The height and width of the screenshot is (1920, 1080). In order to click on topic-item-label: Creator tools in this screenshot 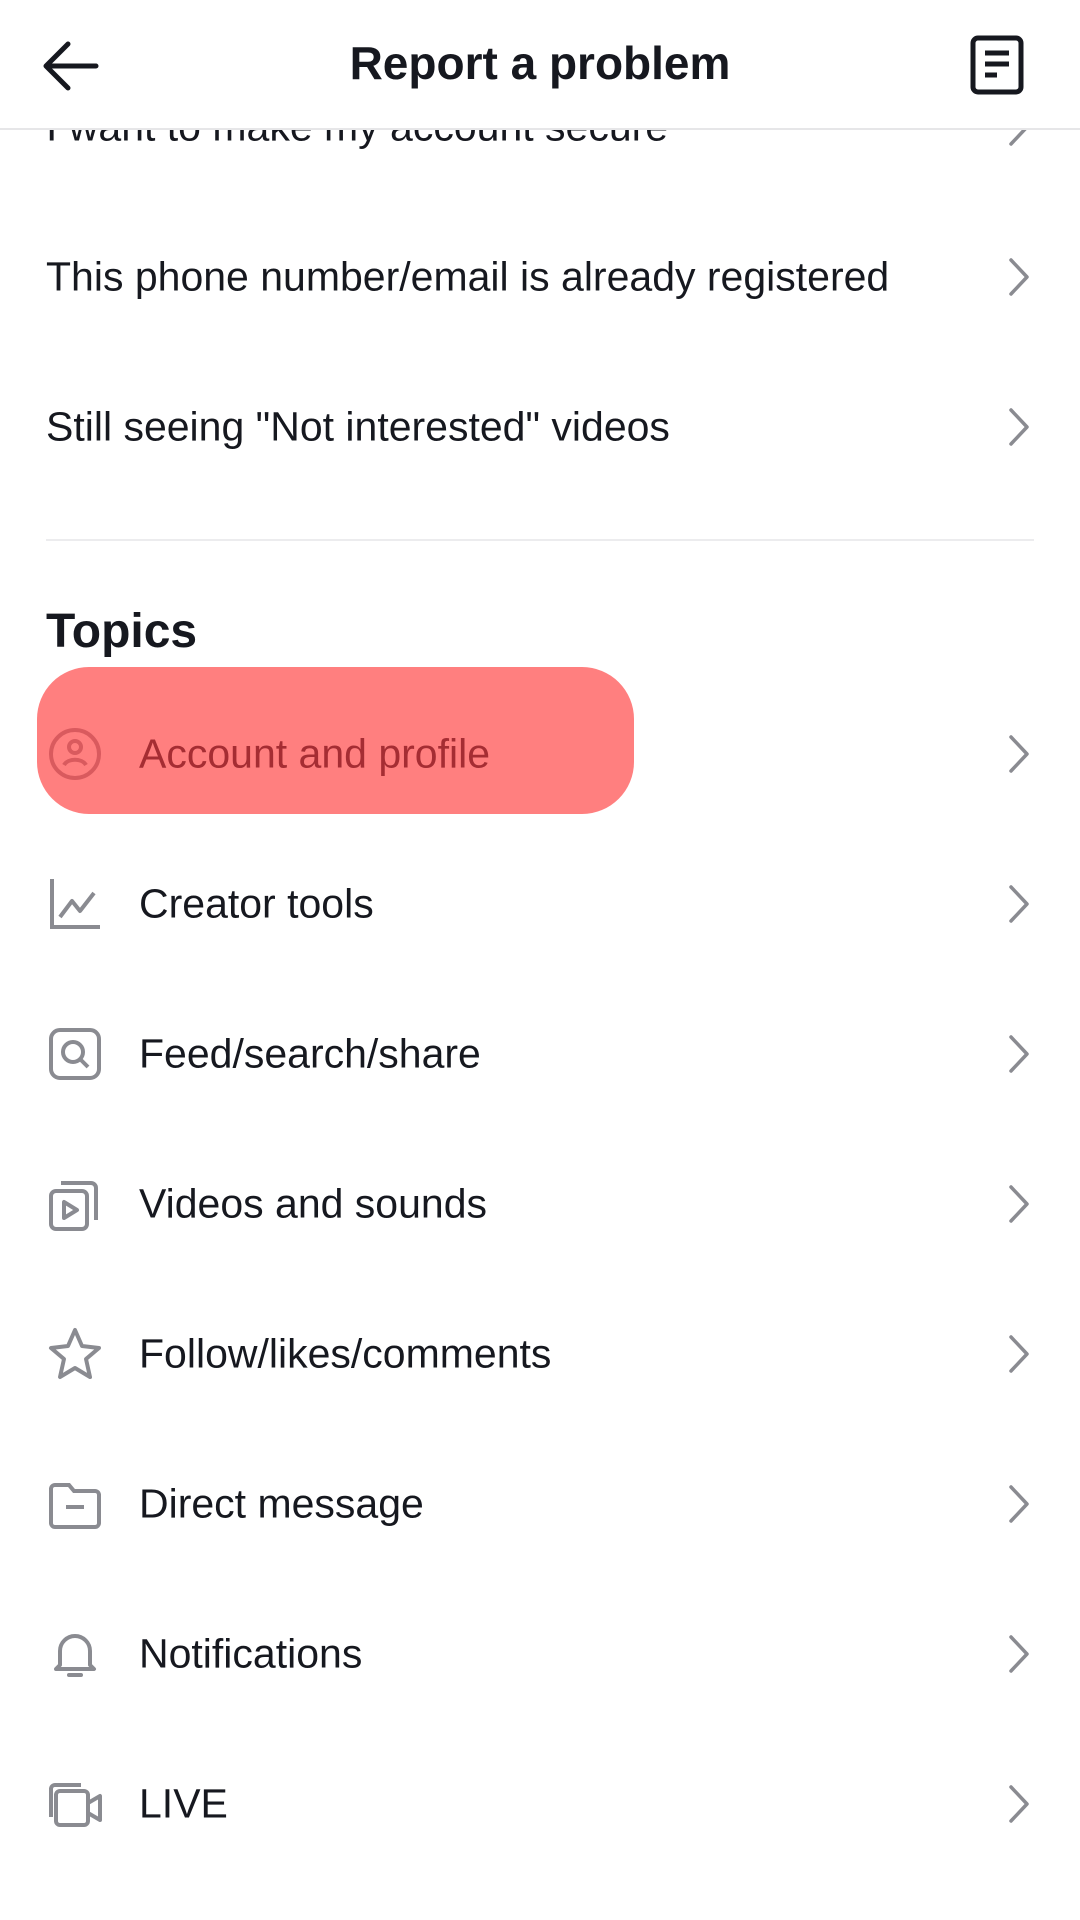, I will do `click(256, 903)`.